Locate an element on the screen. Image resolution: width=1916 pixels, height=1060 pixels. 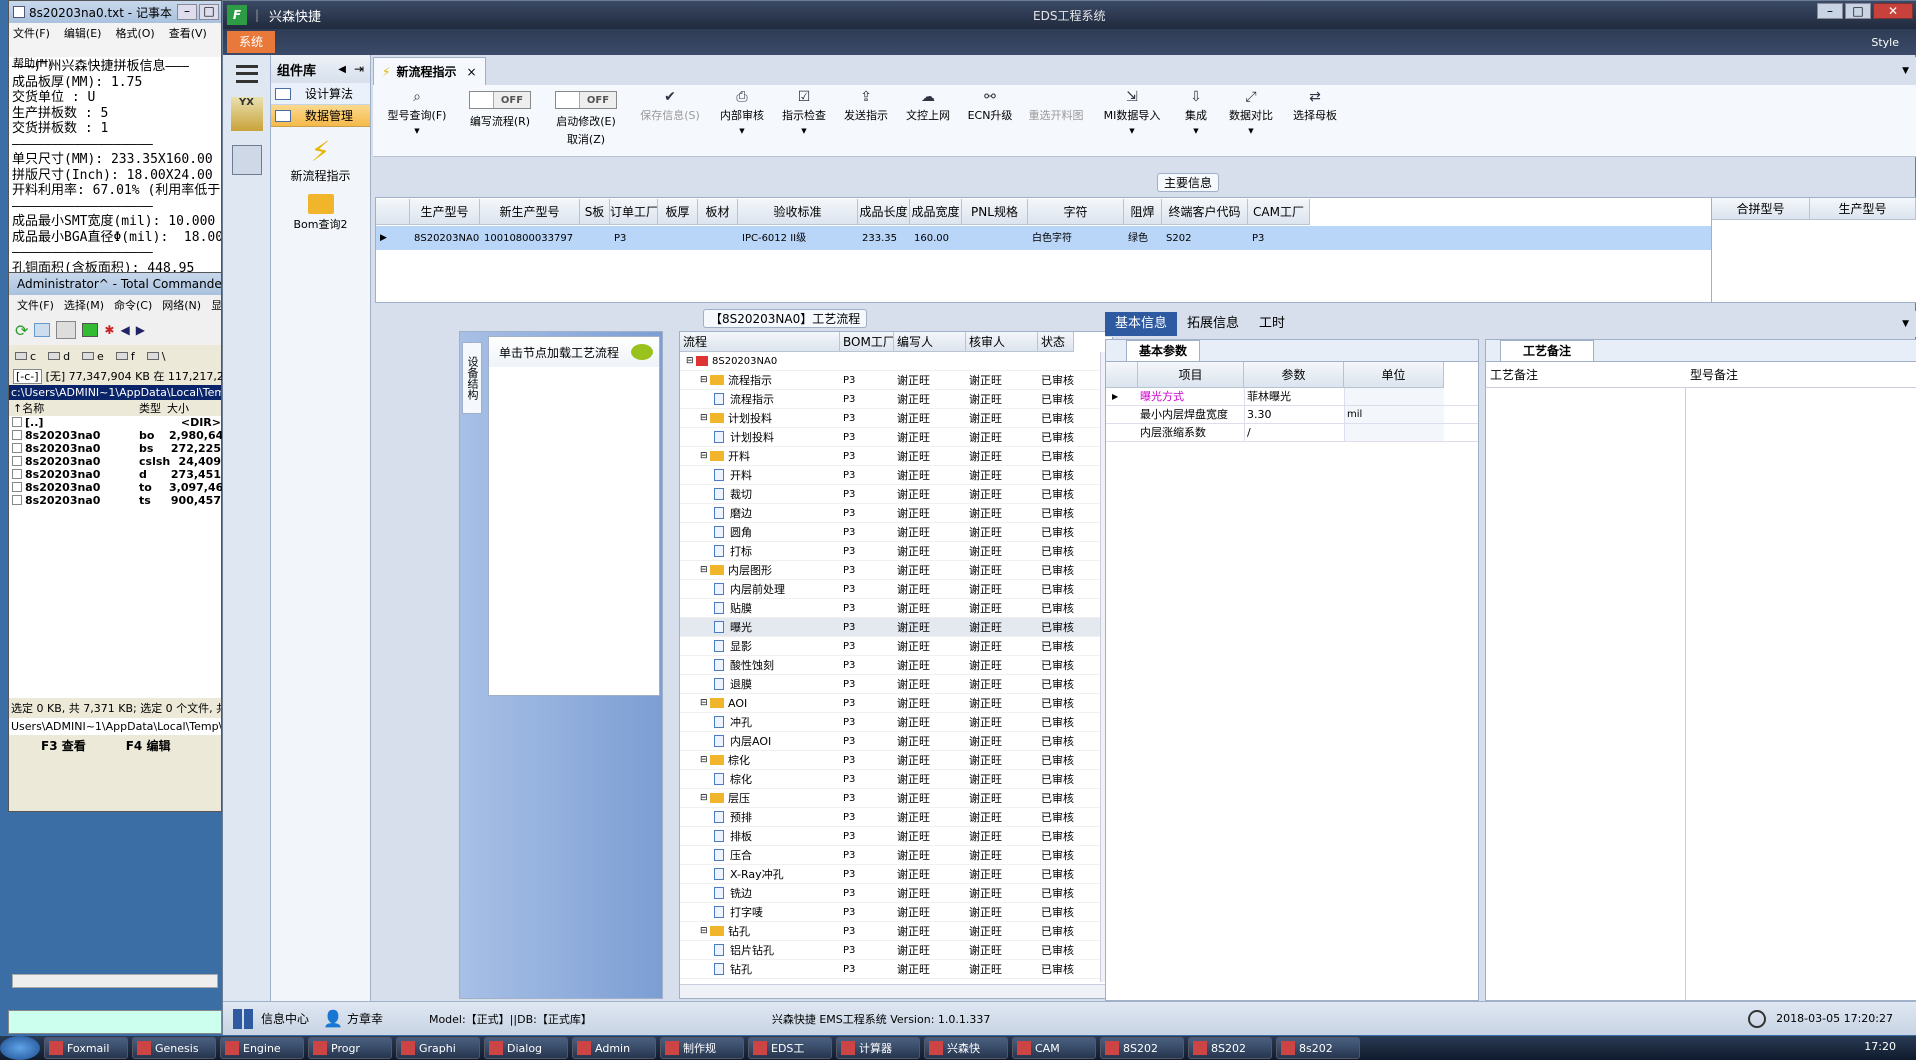
file-row: [..] <DIR> is located at coordinates (115, 422).